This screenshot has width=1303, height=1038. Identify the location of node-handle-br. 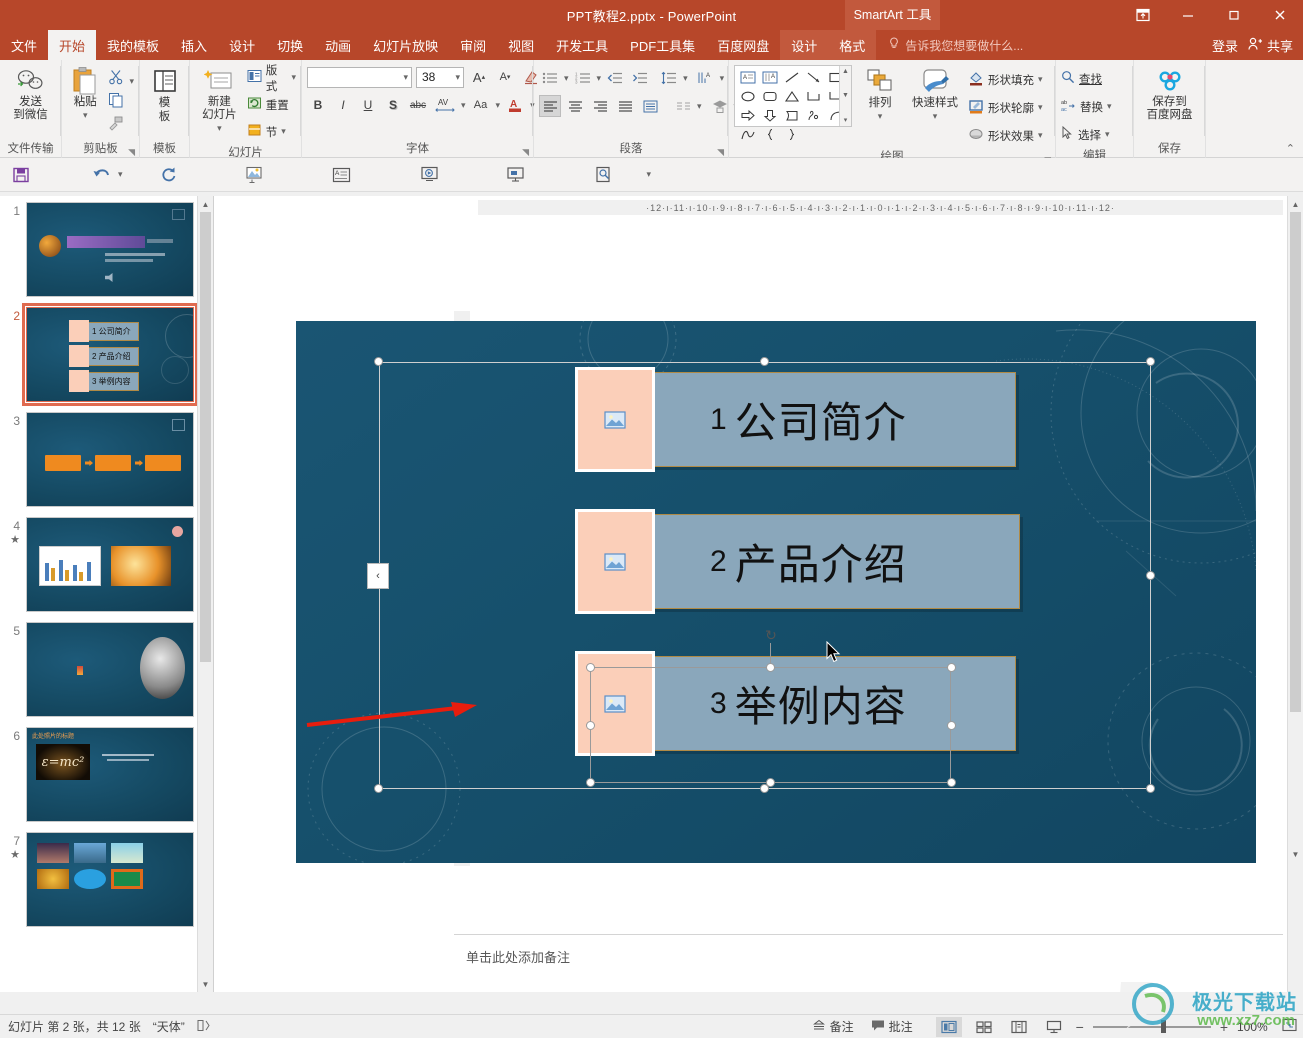
(951, 782).